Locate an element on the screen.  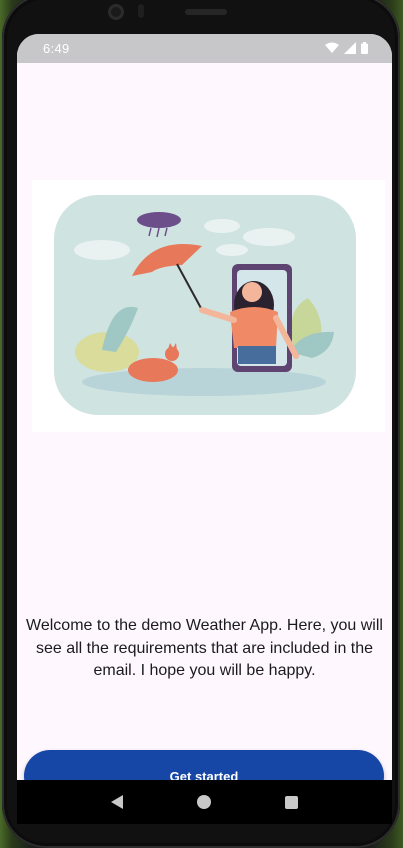
recents-icon is located at coordinates (291, 802).